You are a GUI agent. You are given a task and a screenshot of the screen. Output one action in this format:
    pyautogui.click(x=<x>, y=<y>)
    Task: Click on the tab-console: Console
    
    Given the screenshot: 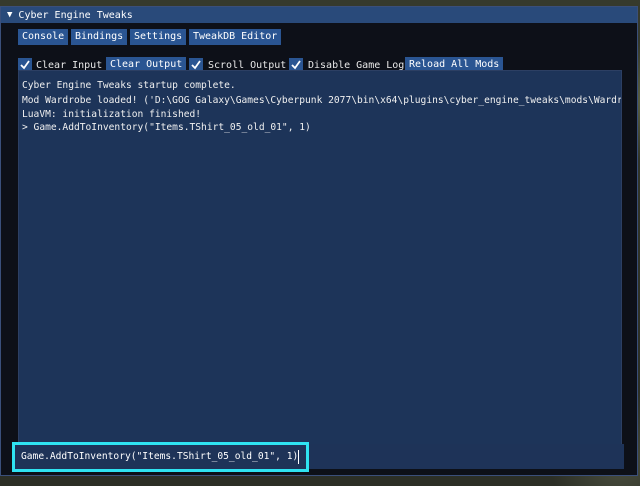 What is the action you would take?
    pyautogui.click(x=43, y=37)
    